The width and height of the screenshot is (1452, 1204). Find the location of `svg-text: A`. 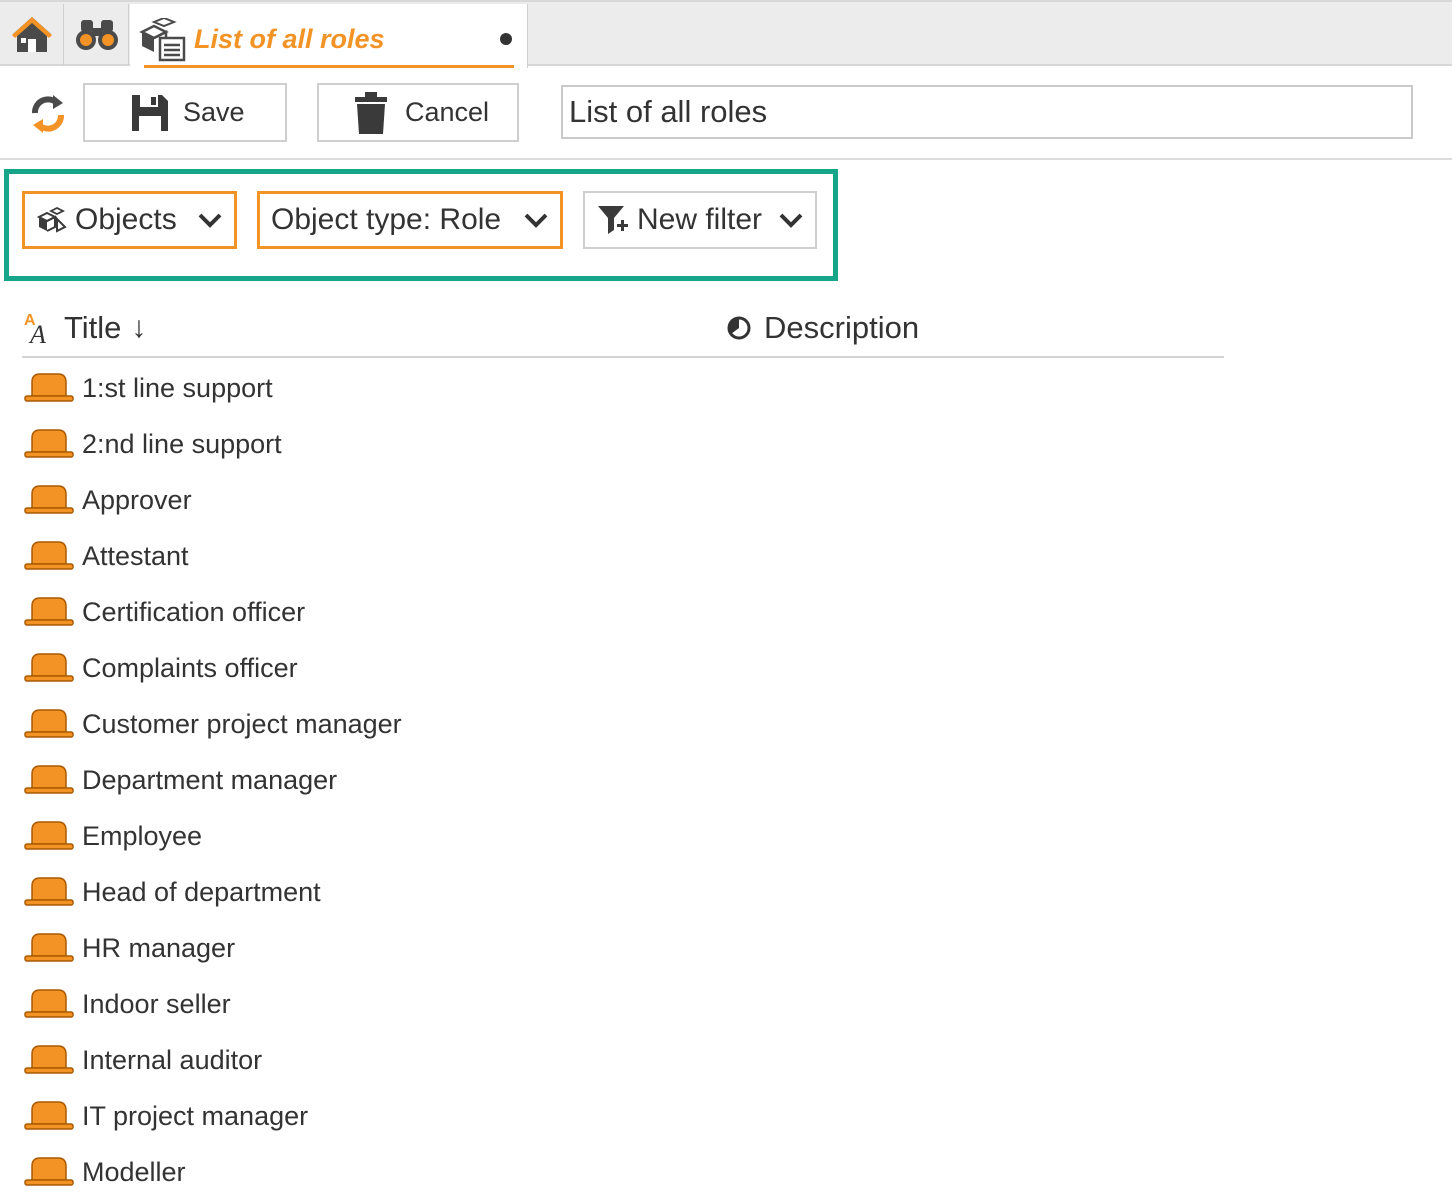

svg-text: A is located at coordinates (37, 332).